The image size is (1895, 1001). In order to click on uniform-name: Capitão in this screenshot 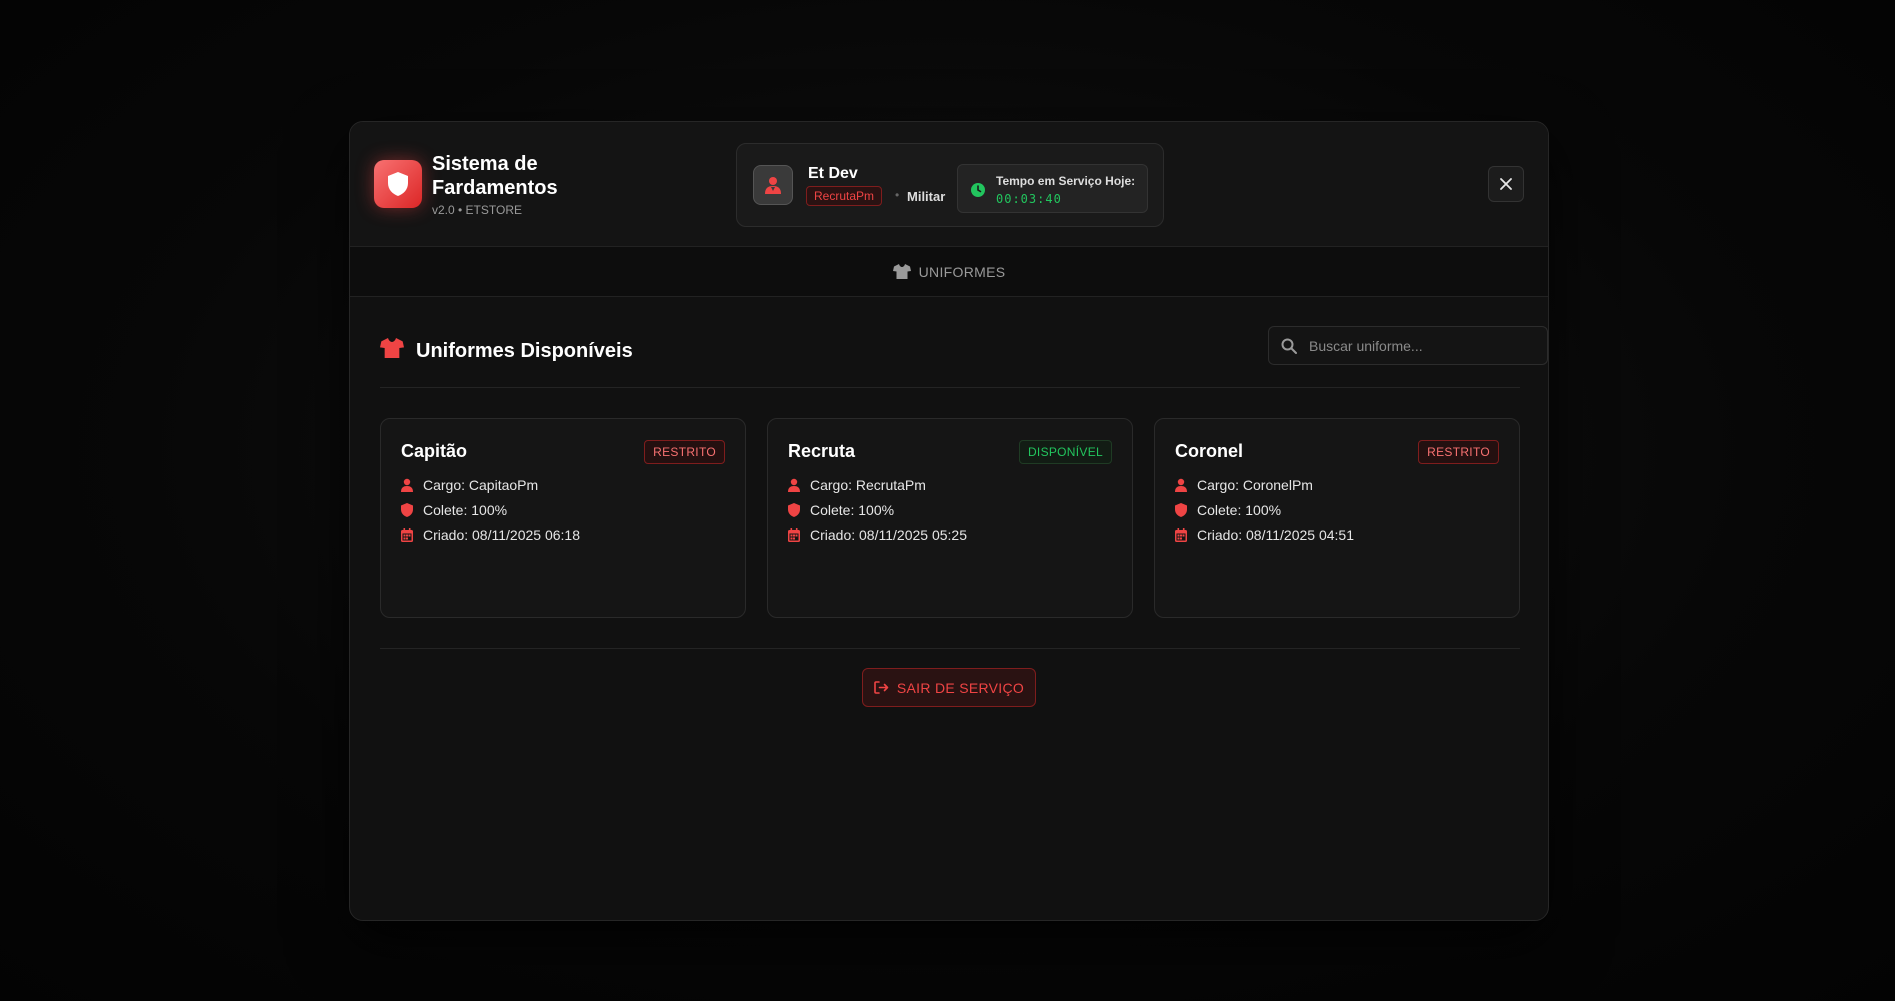, I will do `click(434, 451)`.